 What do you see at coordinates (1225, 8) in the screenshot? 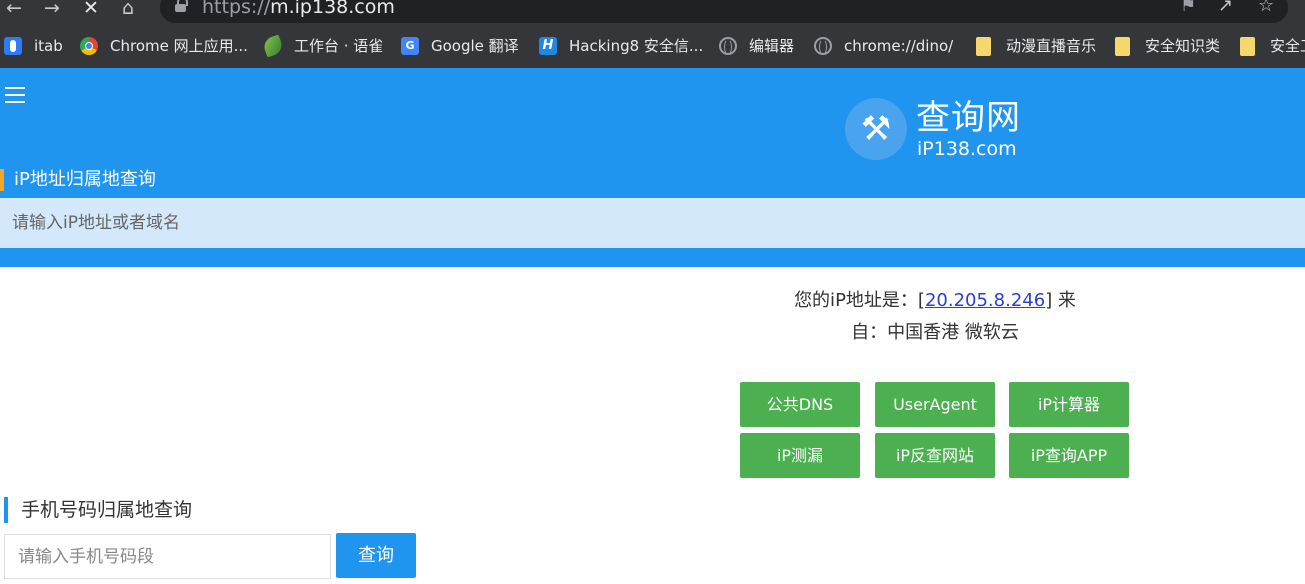
I see `share-icon: ↗` at bounding box center [1225, 8].